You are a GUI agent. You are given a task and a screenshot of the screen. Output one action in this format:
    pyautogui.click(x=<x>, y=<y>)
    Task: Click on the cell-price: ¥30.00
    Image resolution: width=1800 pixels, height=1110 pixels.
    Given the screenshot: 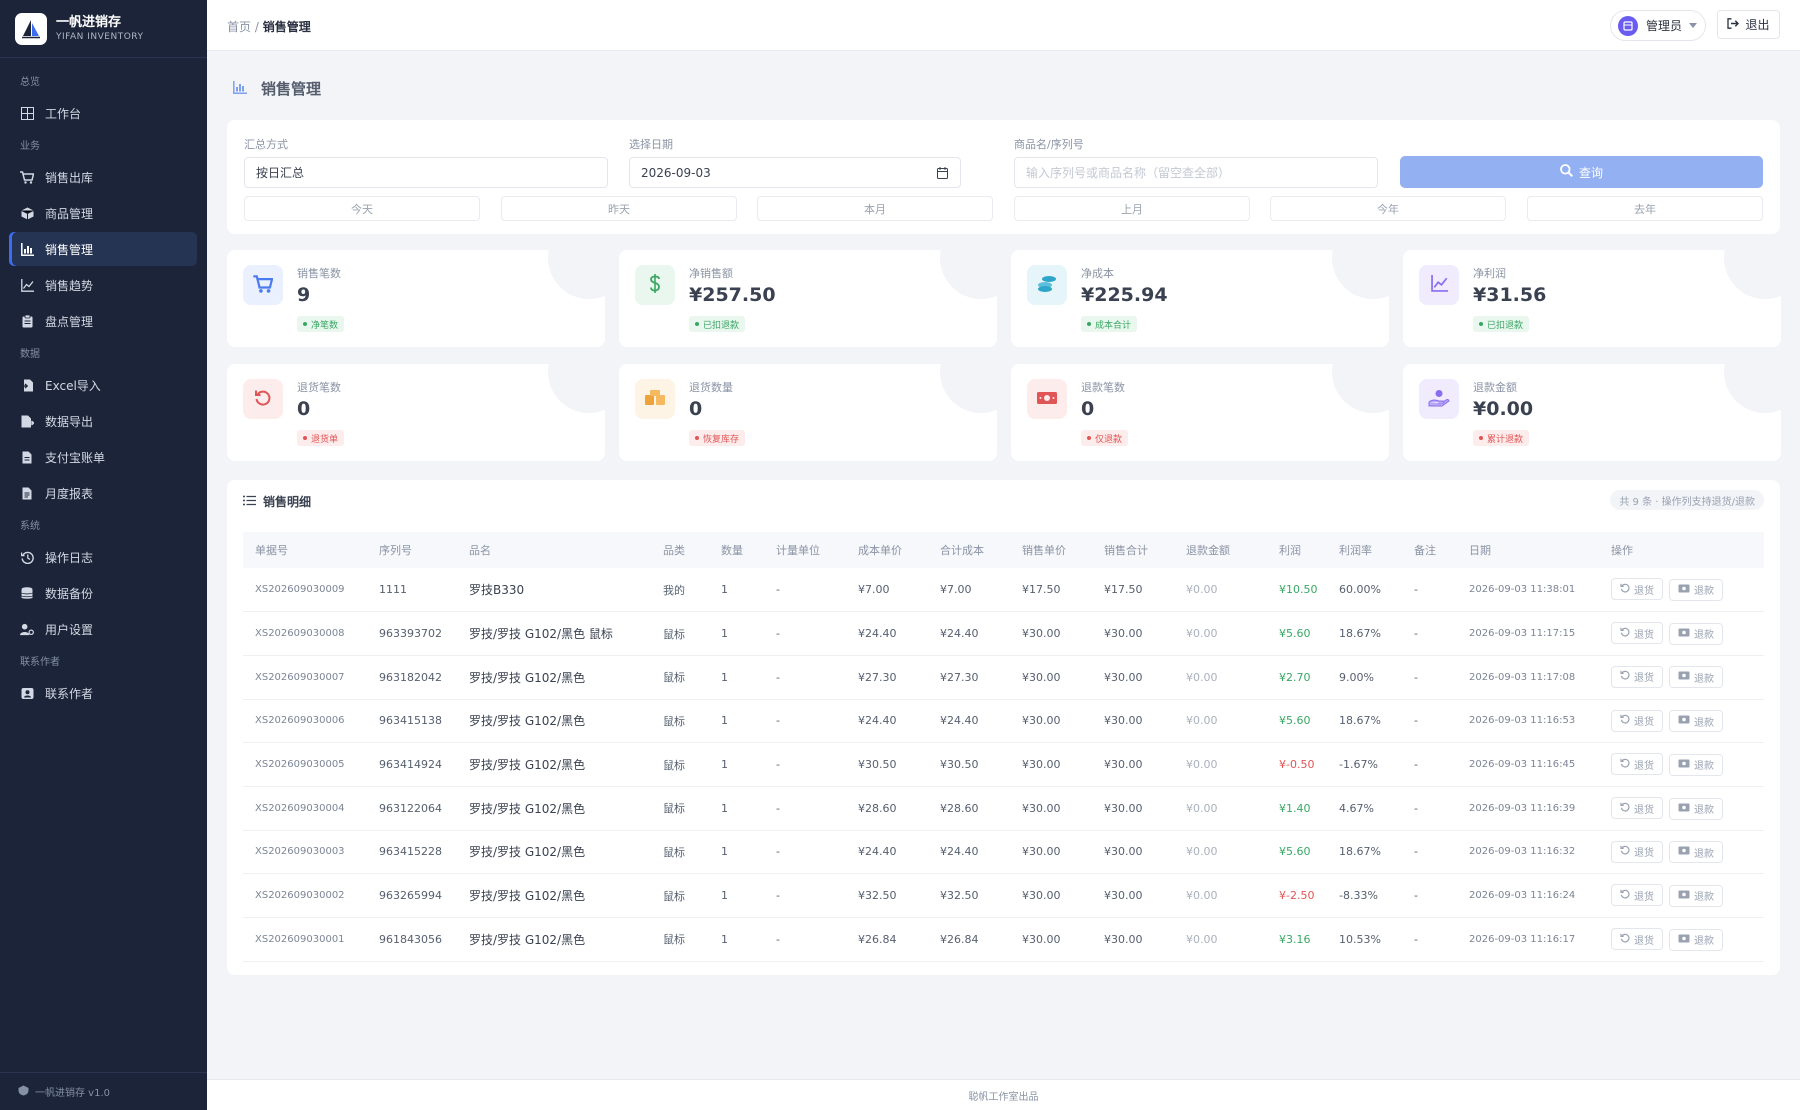 What is the action you would take?
    pyautogui.click(x=1051, y=808)
    